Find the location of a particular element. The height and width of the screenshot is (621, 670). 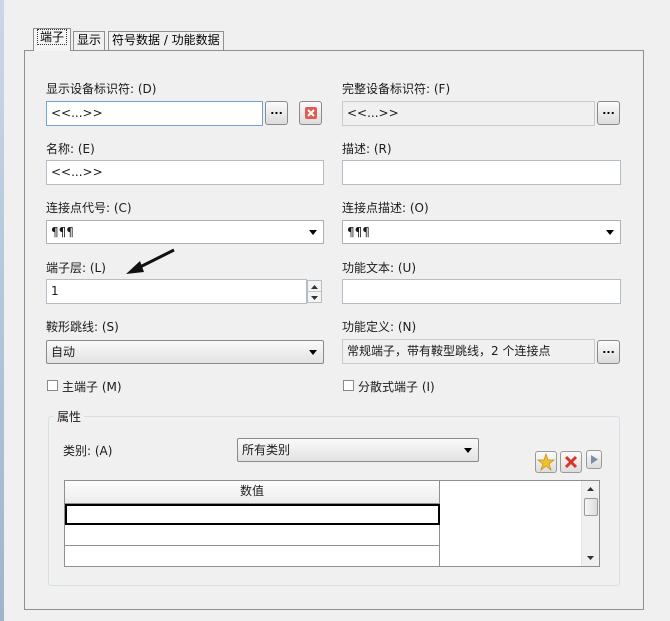

scroll-thumb is located at coordinates (591, 507).